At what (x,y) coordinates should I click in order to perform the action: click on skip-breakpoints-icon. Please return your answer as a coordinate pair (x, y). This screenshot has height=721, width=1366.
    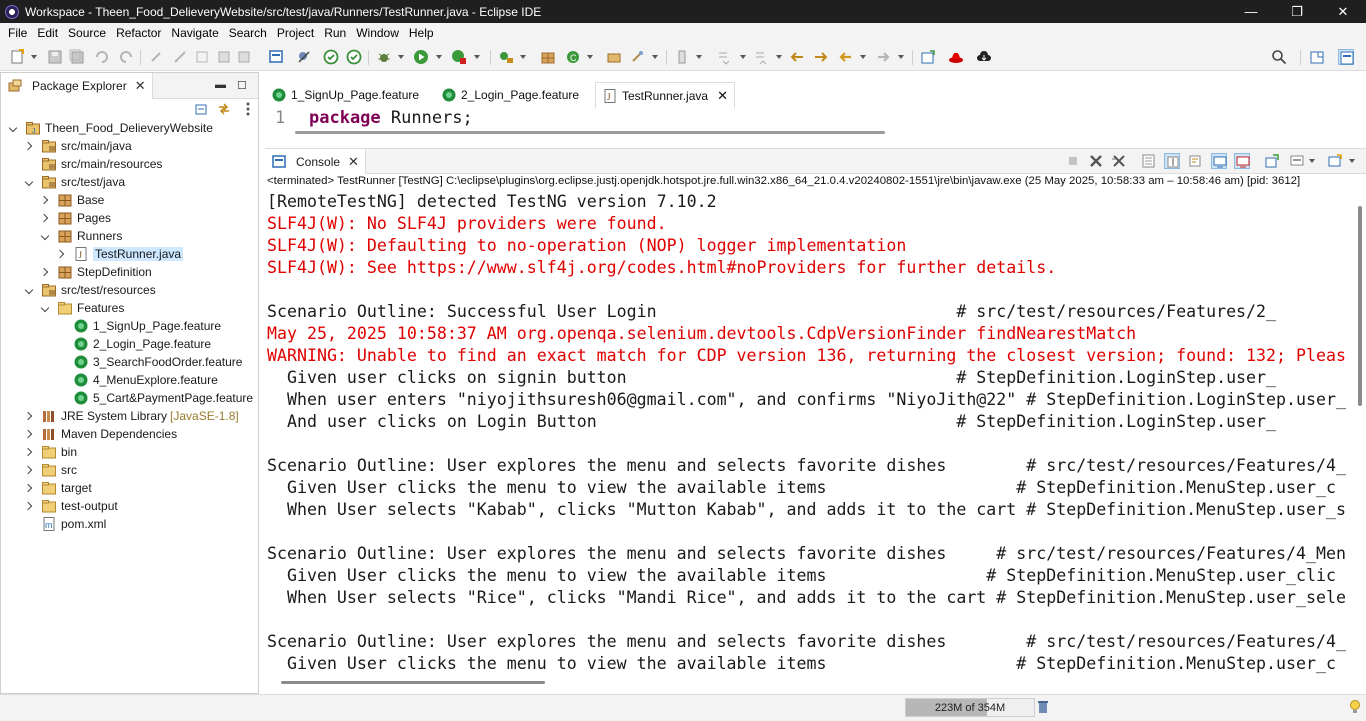
    Looking at the image, I should click on (304, 57).